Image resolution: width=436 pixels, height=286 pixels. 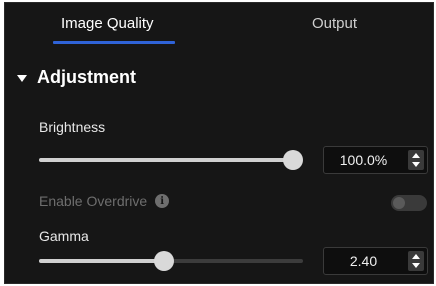 I want to click on tab-image-quality: Image Quality, so click(x=107, y=23).